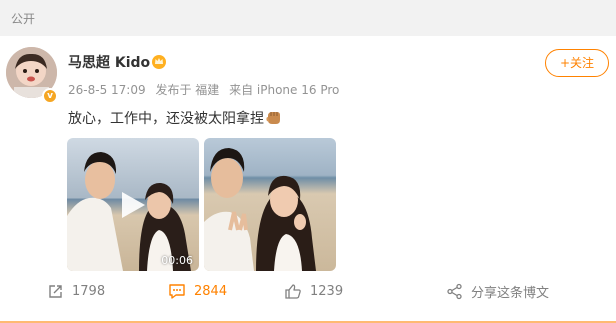  I want to click on post-text-content: 放心，工作中，还没被太阳拿捏, so click(166, 119).